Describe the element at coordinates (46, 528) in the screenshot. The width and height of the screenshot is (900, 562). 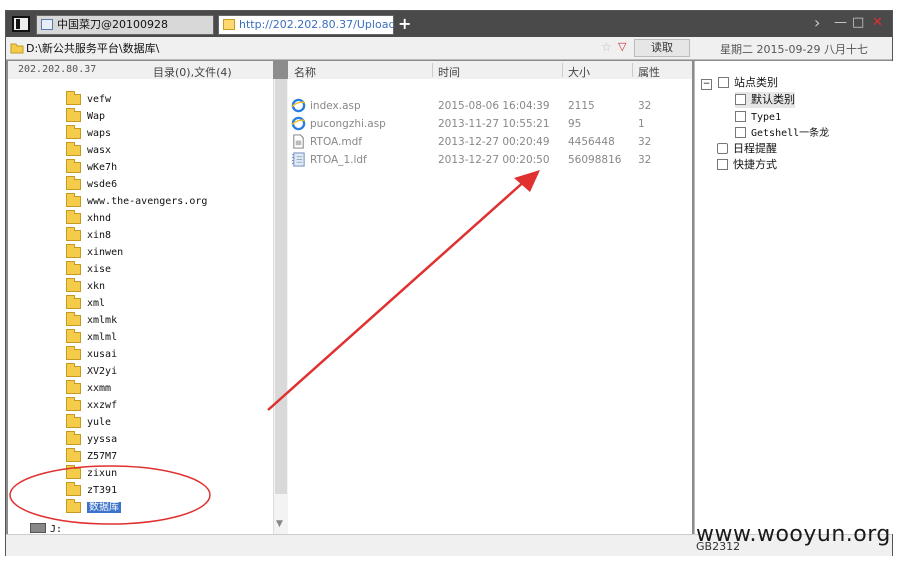
I see `drive-item: J:` at that location.